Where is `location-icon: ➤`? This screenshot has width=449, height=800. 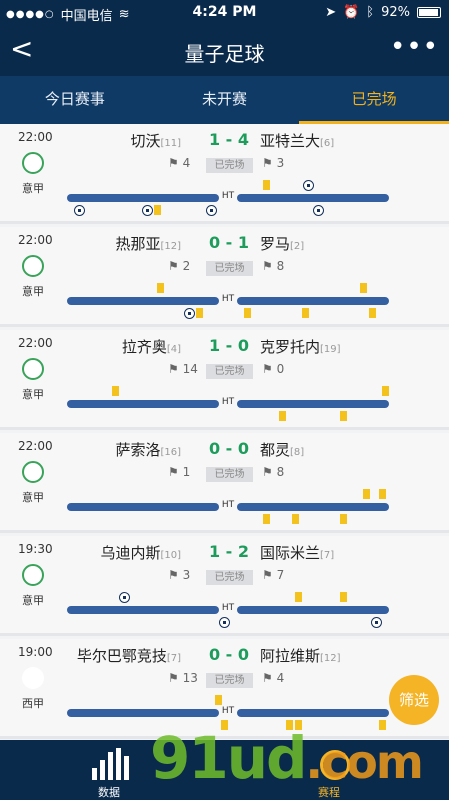
location-icon: ➤ is located at coordinates (331, 12).